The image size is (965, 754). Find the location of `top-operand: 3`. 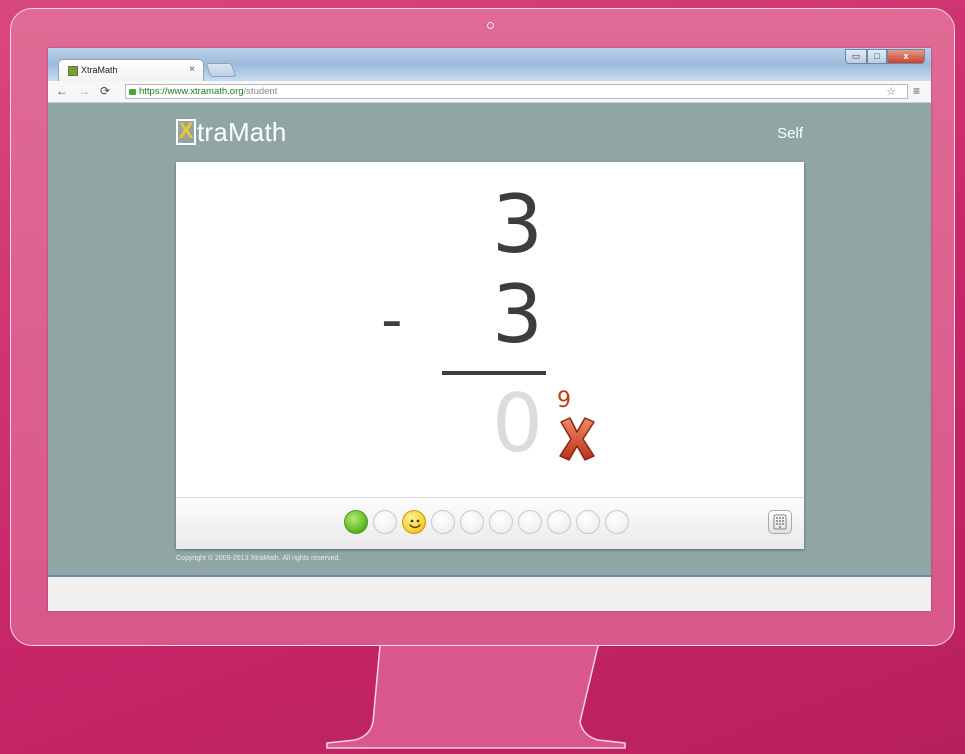

top-operand: 3 is located at coordinates (517, 224).